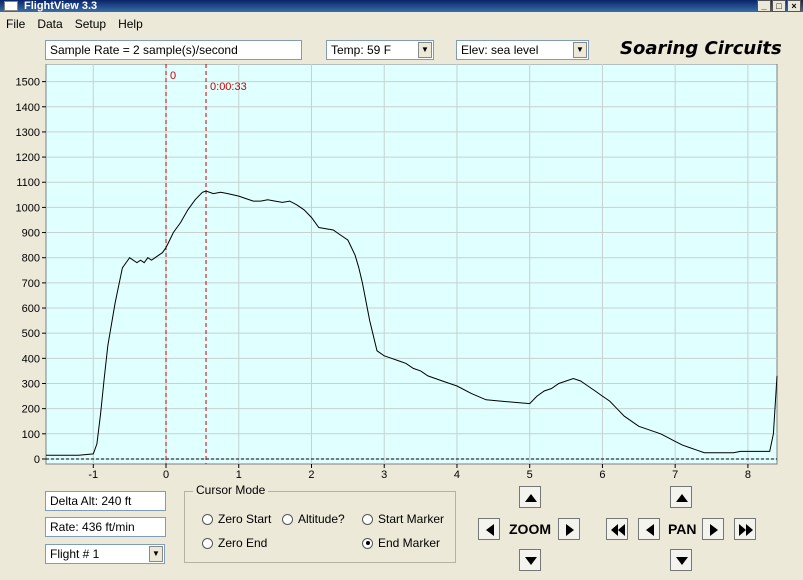 The height and width of the screenshot is (580, 803). I want to click on rate-field: Rate: 436 ft/min, so click(105, 527).